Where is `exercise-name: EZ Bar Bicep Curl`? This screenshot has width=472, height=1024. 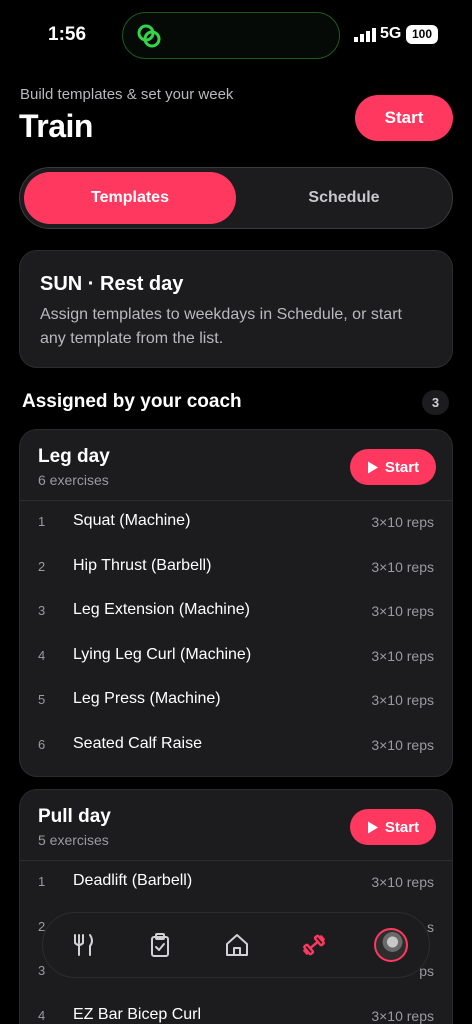
exercise-name: EZ Bar Bicep Curl is located at coordinates (137, 1014).